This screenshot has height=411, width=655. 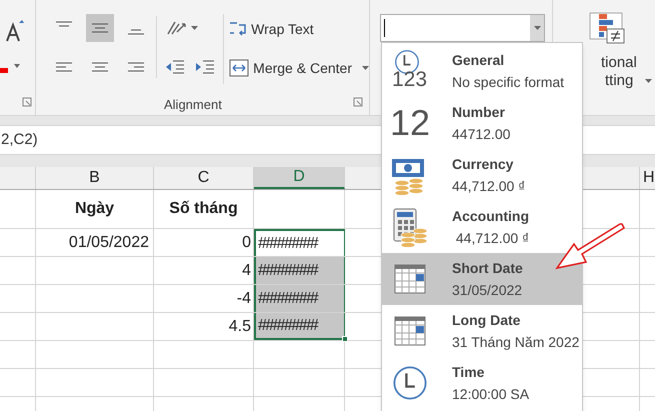 What do you see at coordinates (479, 60) in the screenshot?
I see `menu-item-title: General` at bounding box center [479, 60].